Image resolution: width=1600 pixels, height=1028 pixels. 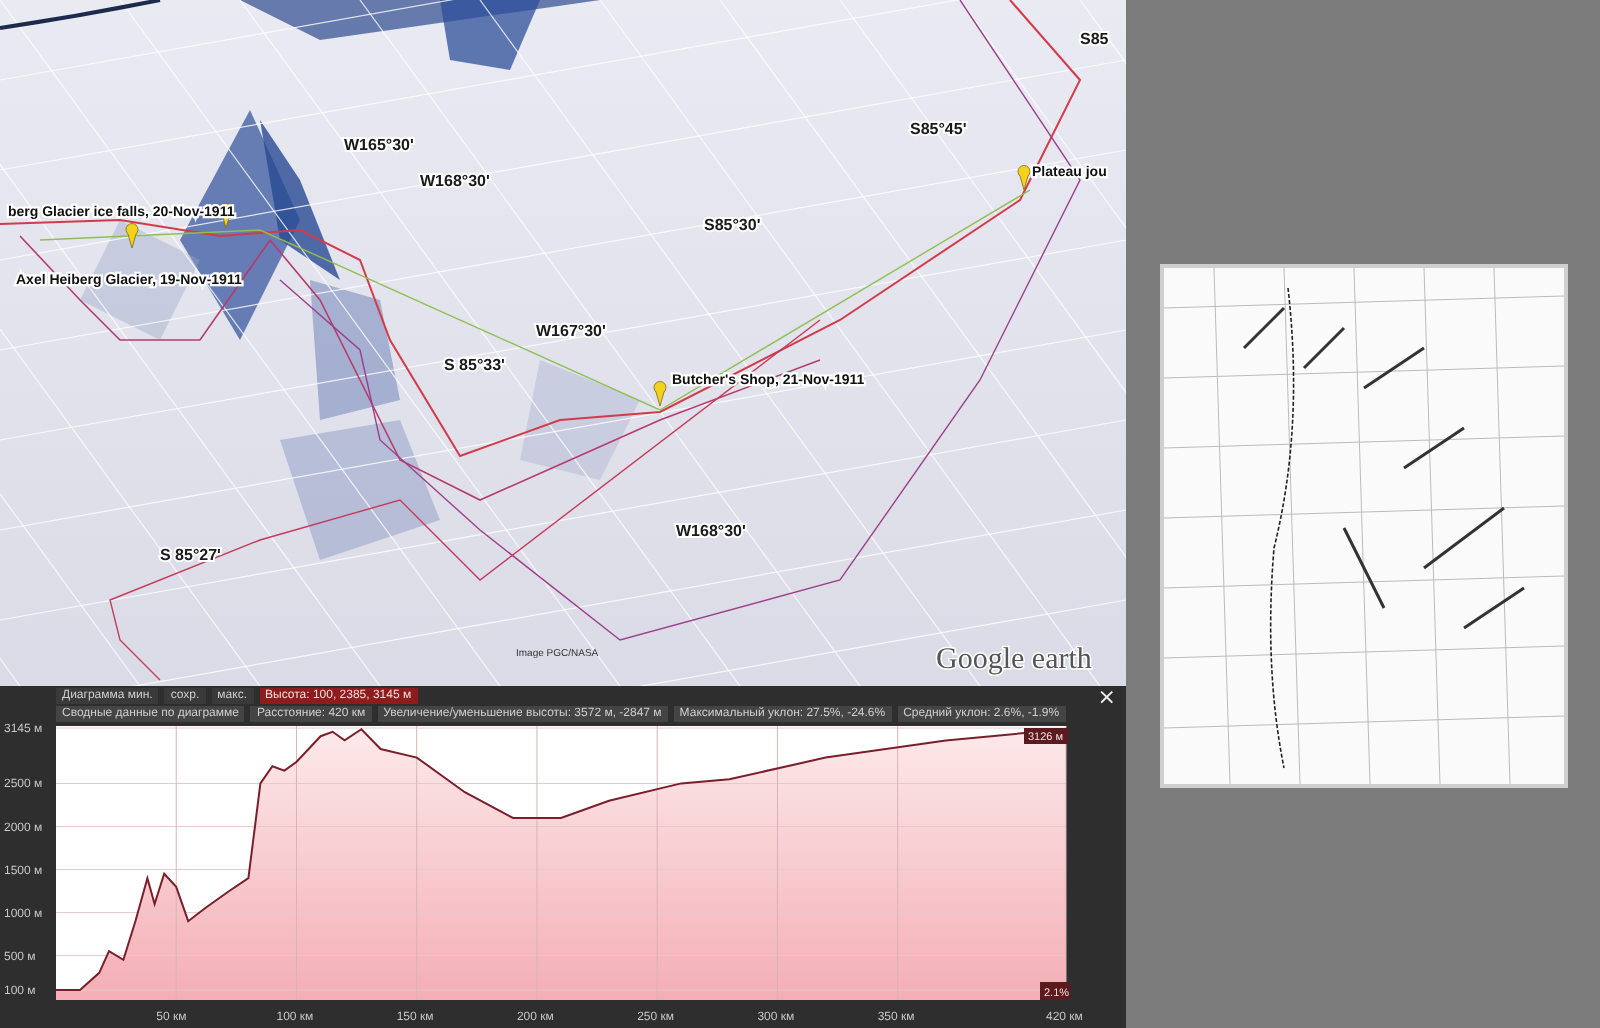 What do you see at coordinates (571, 331) in the screenshot?
I see `grid-coordinate-label: W167°30'` at bounding box center [571, 331].